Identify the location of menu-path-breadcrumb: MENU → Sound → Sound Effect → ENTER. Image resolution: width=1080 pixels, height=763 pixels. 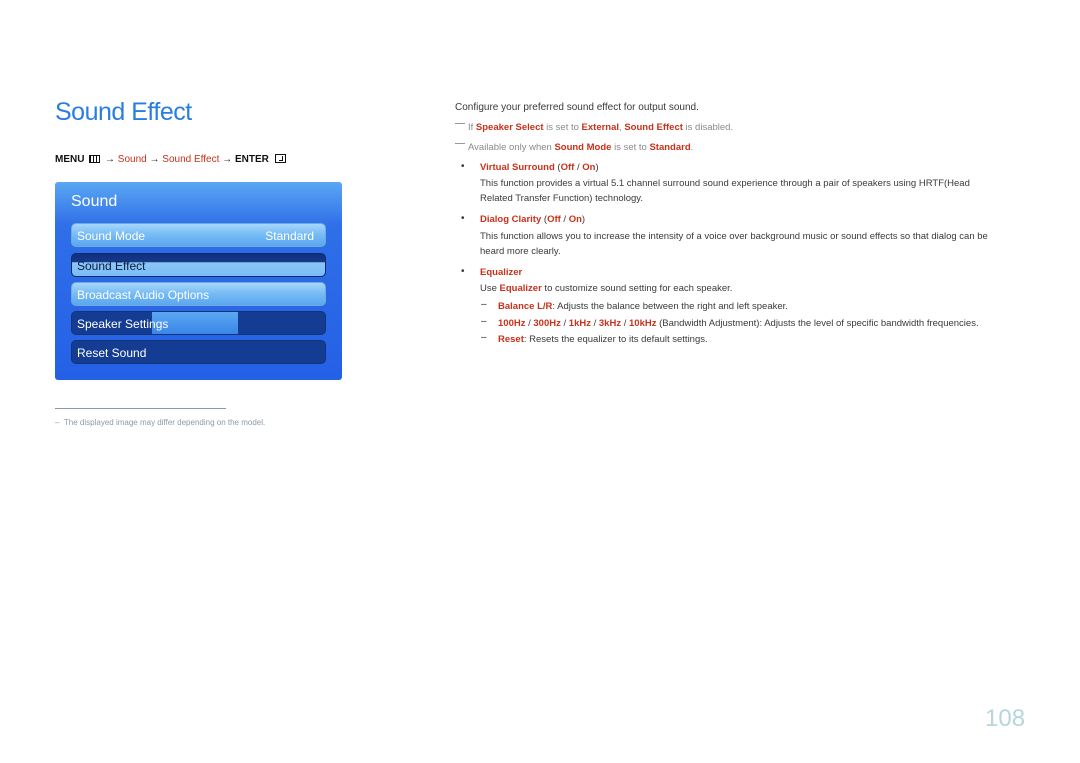
(170, 159).